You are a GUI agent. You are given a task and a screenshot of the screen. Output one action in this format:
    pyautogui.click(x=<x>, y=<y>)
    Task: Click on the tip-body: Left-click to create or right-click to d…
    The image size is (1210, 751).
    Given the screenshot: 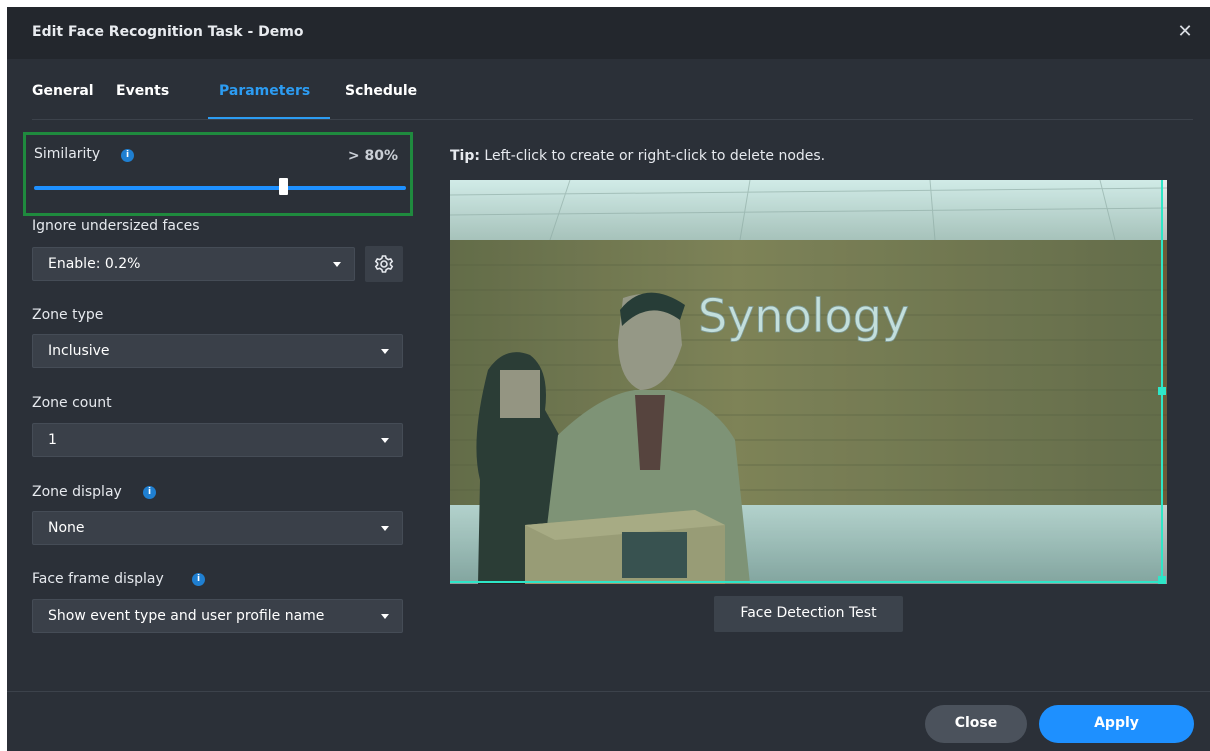 What is the action you would take?
    pyautogui.click(x=655, y=156)
    